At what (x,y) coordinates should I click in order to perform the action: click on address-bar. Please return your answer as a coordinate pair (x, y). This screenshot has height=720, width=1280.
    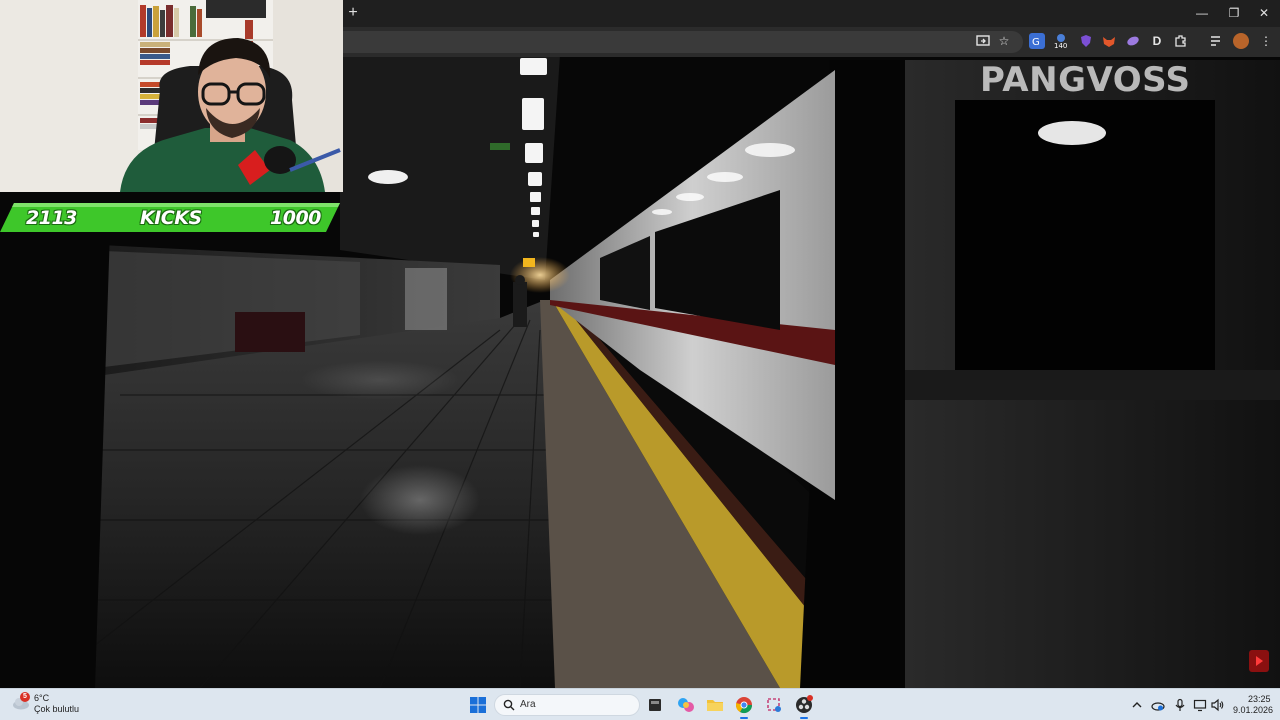
    Looking at the image, I should click on (683, 42).